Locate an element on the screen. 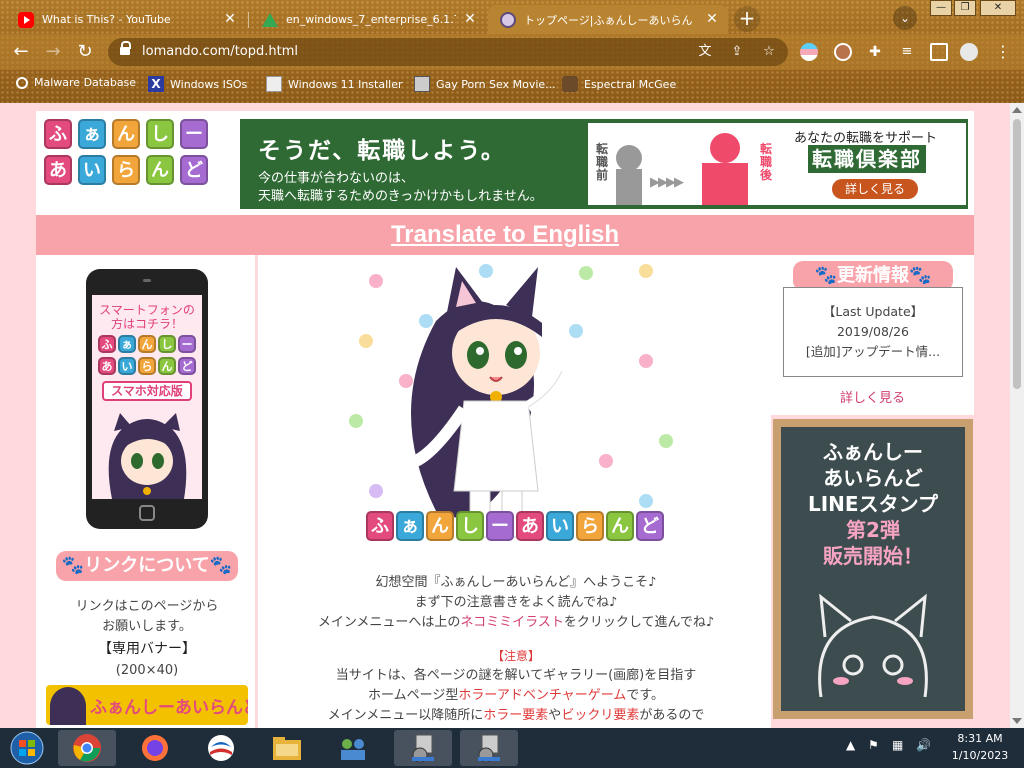 This screenshot has width=1024, height=768. url-text: lomando.com/topd.html is located at coordinates (220, 51).